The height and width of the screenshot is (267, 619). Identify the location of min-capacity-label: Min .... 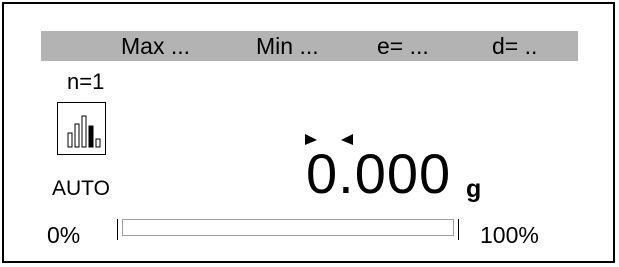
(287, 46).